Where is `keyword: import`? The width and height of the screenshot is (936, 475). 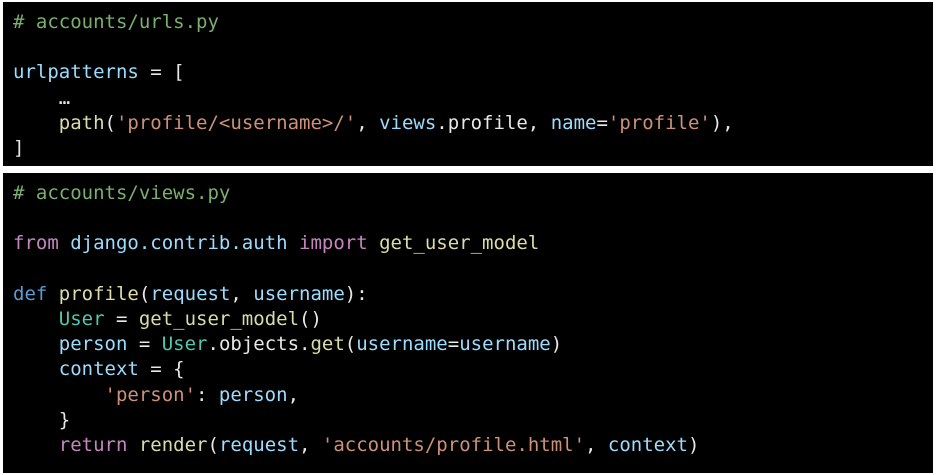 keyword: import is located at coordinates (333, 243).